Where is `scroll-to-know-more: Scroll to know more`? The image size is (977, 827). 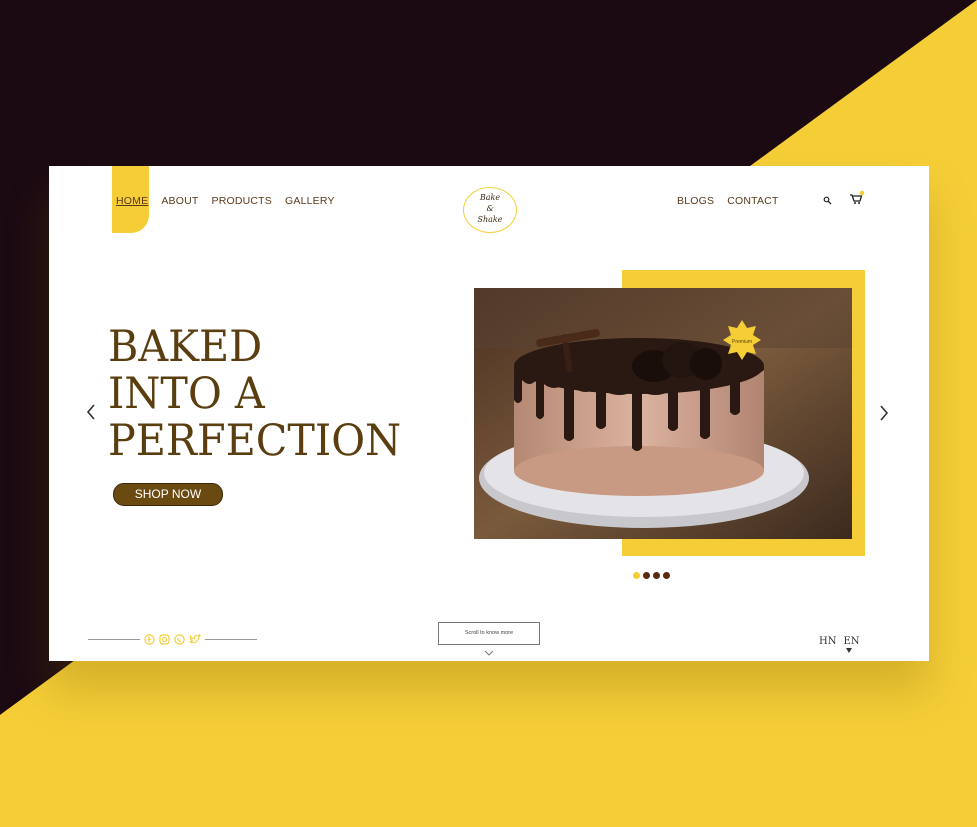 scroll-to-know-more: Scroll to know more is located at coordinates (489, 633).